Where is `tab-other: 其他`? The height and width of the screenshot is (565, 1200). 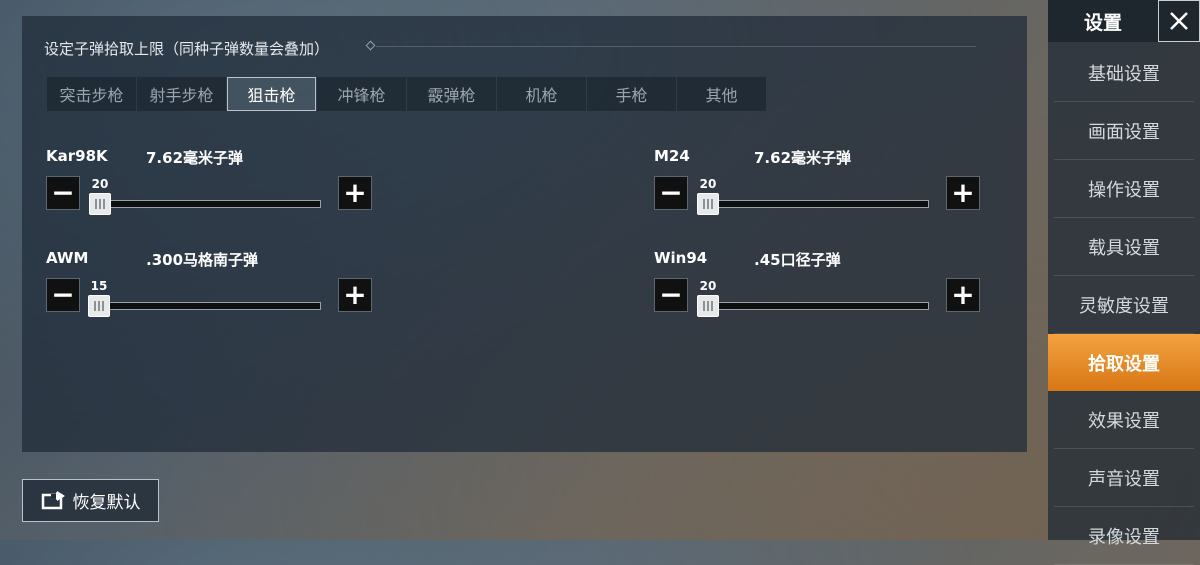
tab-other: 其他 is located at coordinates (721, 94).